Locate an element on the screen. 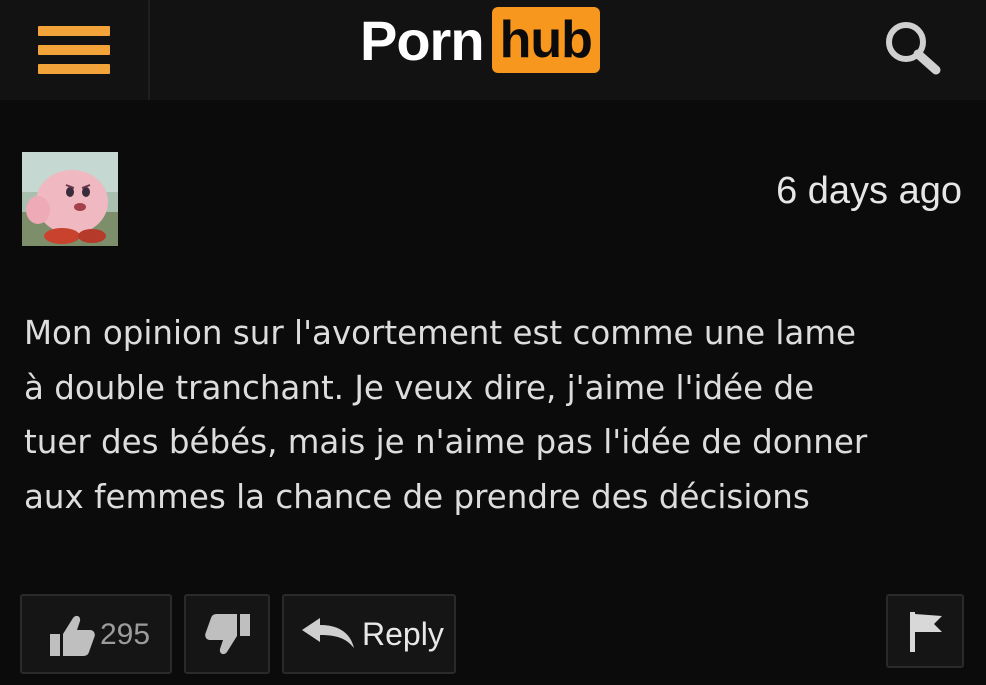 The image size is (986, 685). flag-icon is located at coordinates (926, 632).